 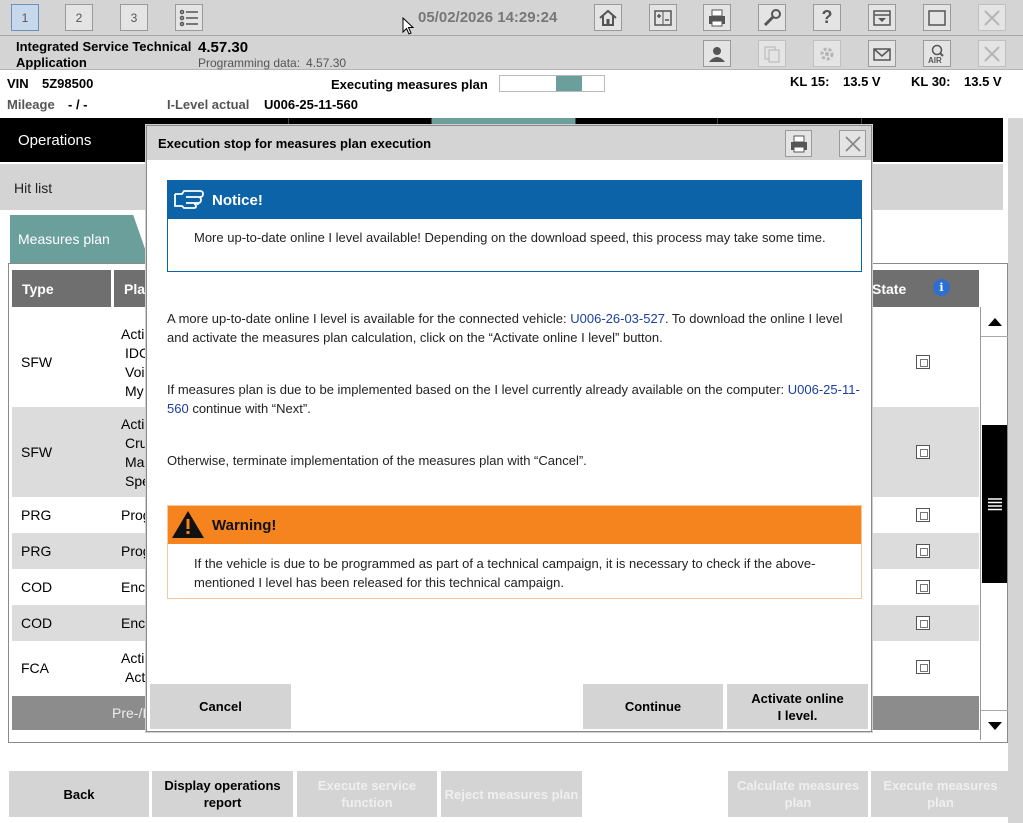 I want to click on session-tab-2: 2, so click(x=79, y=17).